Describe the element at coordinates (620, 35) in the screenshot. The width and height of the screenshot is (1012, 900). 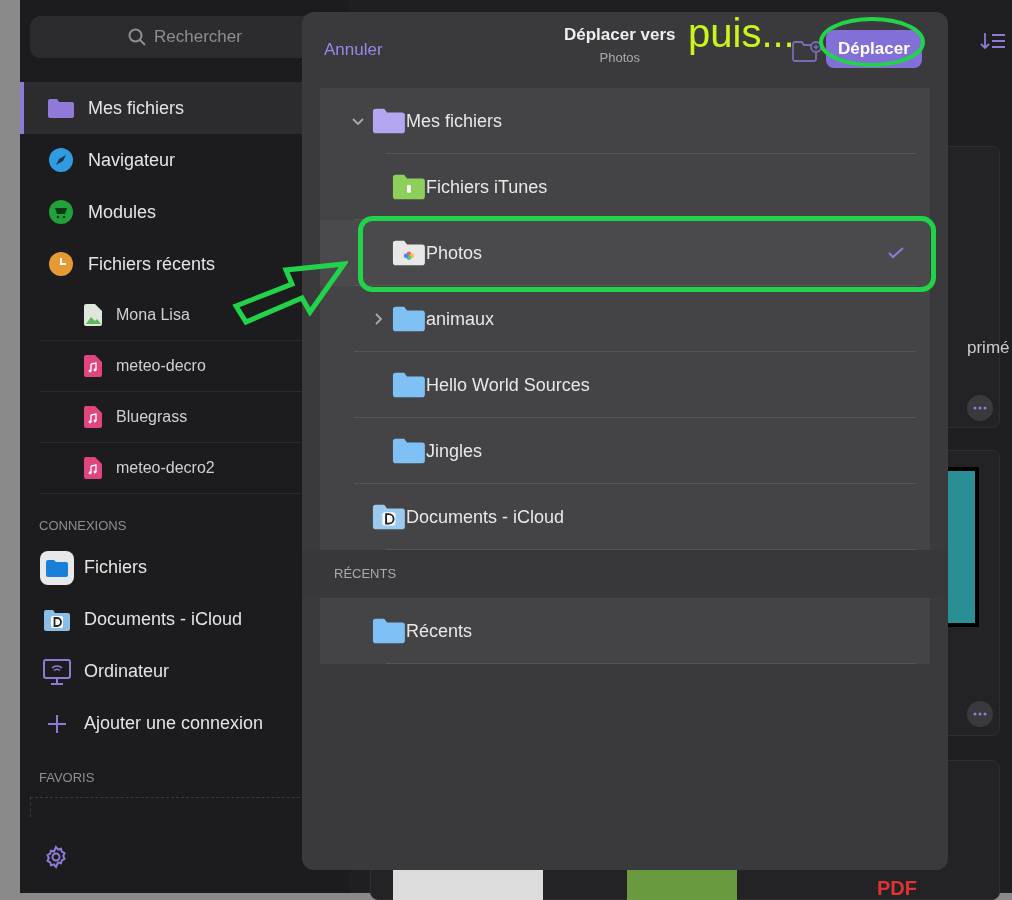
I see `dialog-title: Déplacer vers` at that location.